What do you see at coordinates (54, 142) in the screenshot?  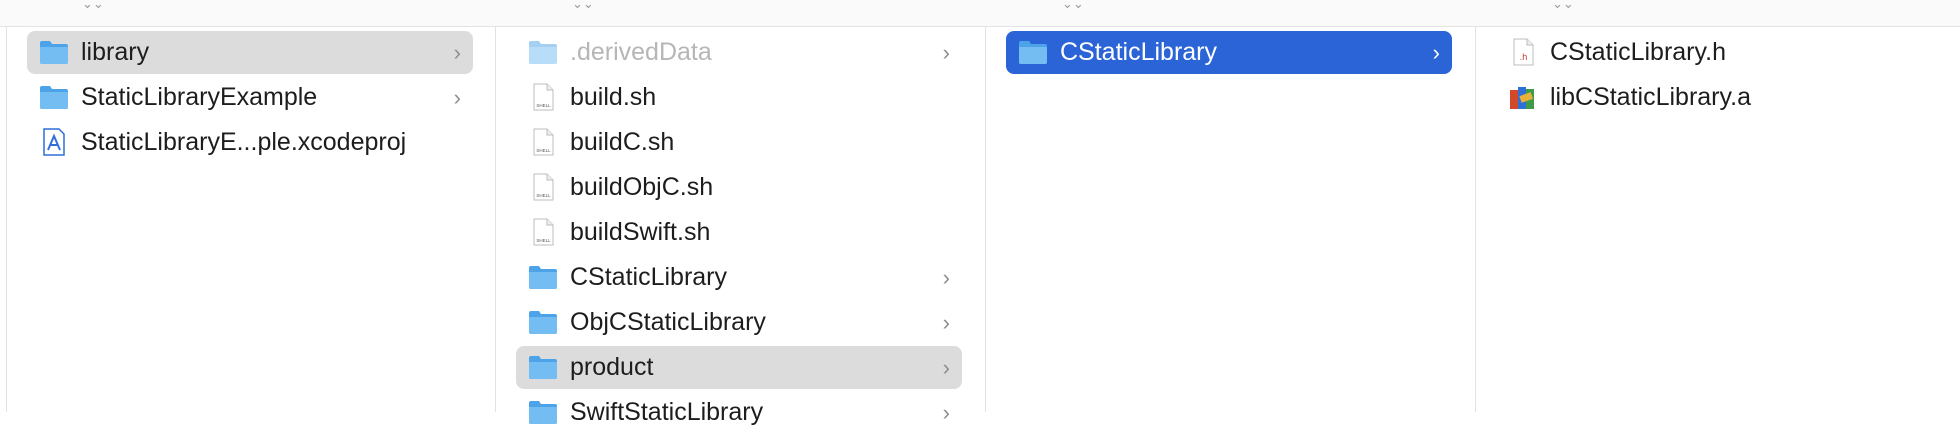 I see `xcodeproj-icon` at bounding box center [54, 142].